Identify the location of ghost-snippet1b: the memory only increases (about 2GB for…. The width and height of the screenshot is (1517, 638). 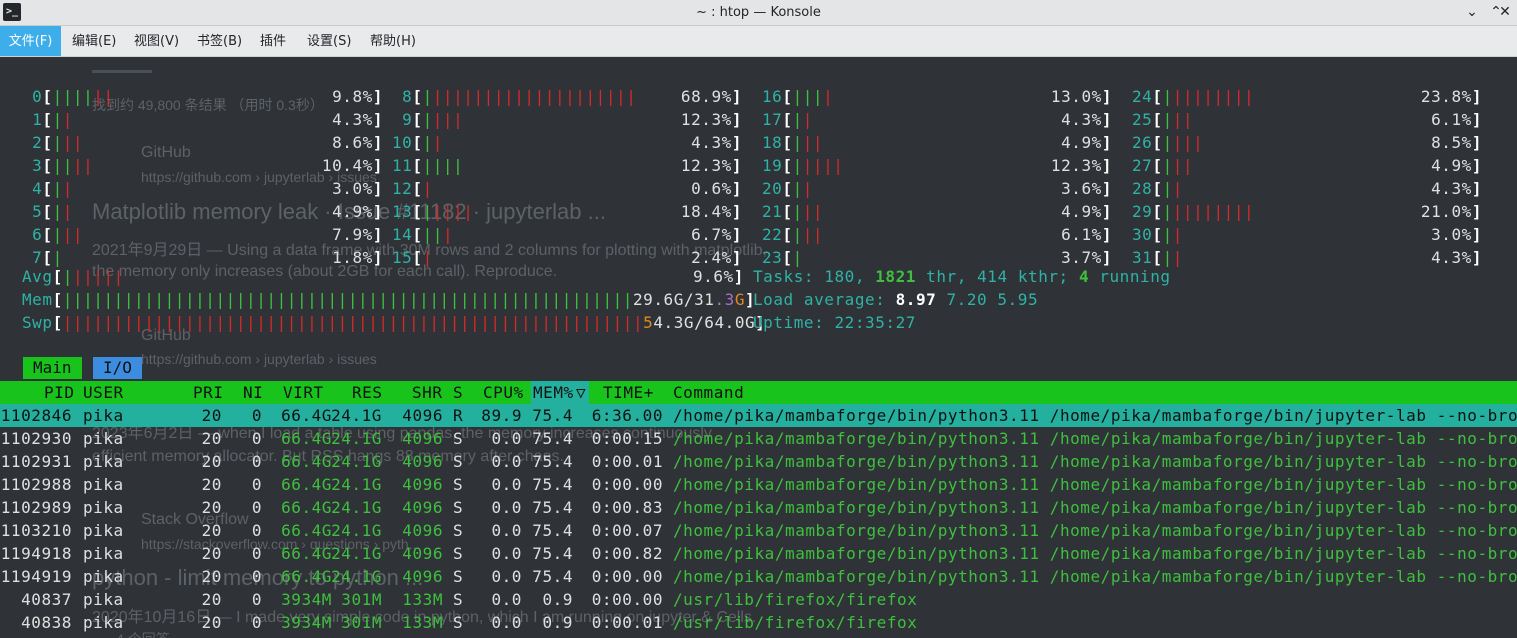
(325, 271).